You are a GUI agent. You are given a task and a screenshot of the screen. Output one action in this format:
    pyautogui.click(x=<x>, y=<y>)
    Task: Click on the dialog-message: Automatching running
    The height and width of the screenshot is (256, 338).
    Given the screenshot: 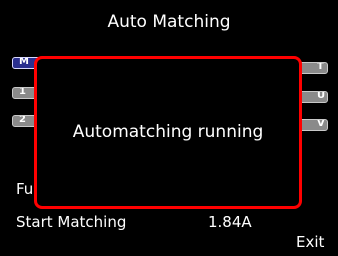 What is the action you would take?
    pyautogui.click(x=168, y=132)
    